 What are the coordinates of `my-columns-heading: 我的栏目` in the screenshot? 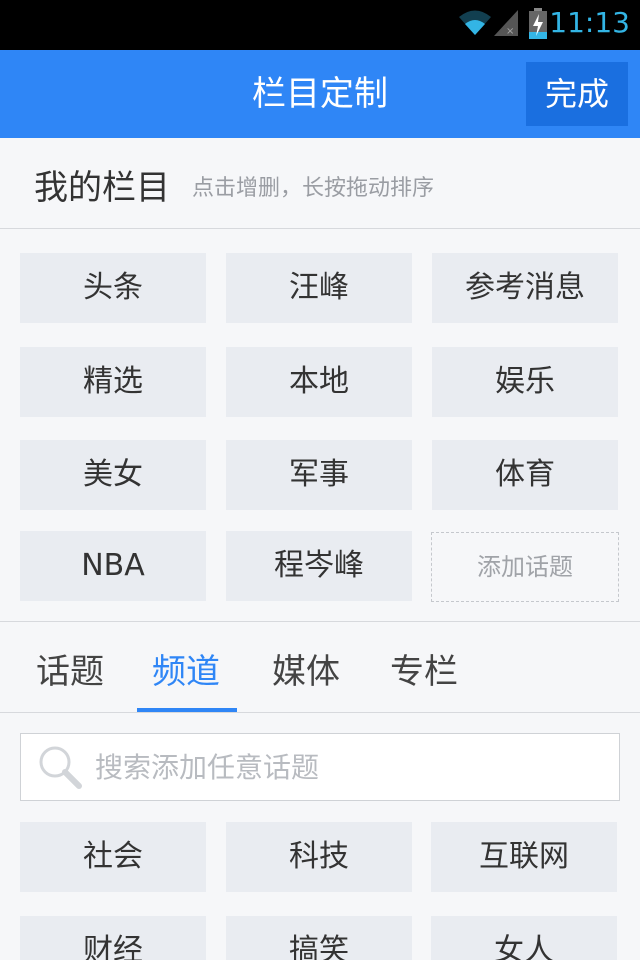 It's located at (102, 188).